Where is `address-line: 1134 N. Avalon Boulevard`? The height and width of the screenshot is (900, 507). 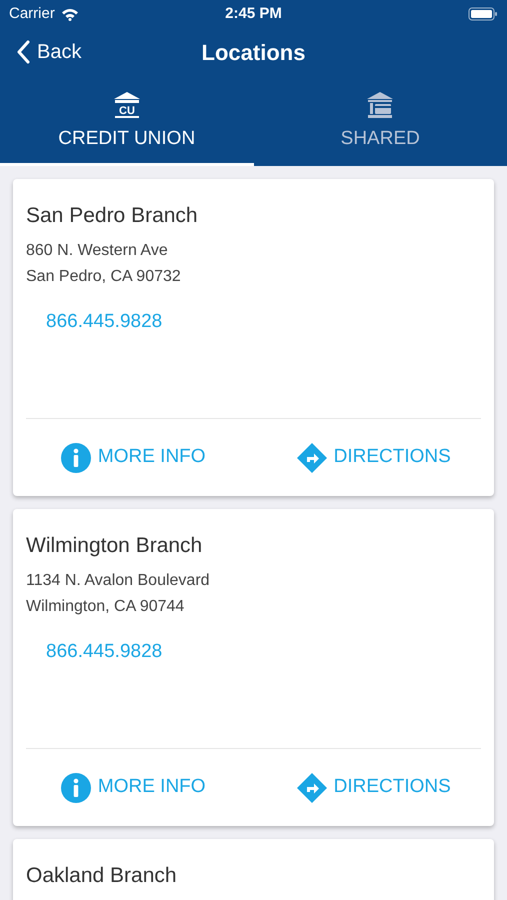 address-line: 1134 N. Avalon Boulevard is located at coordinates (118, 581).